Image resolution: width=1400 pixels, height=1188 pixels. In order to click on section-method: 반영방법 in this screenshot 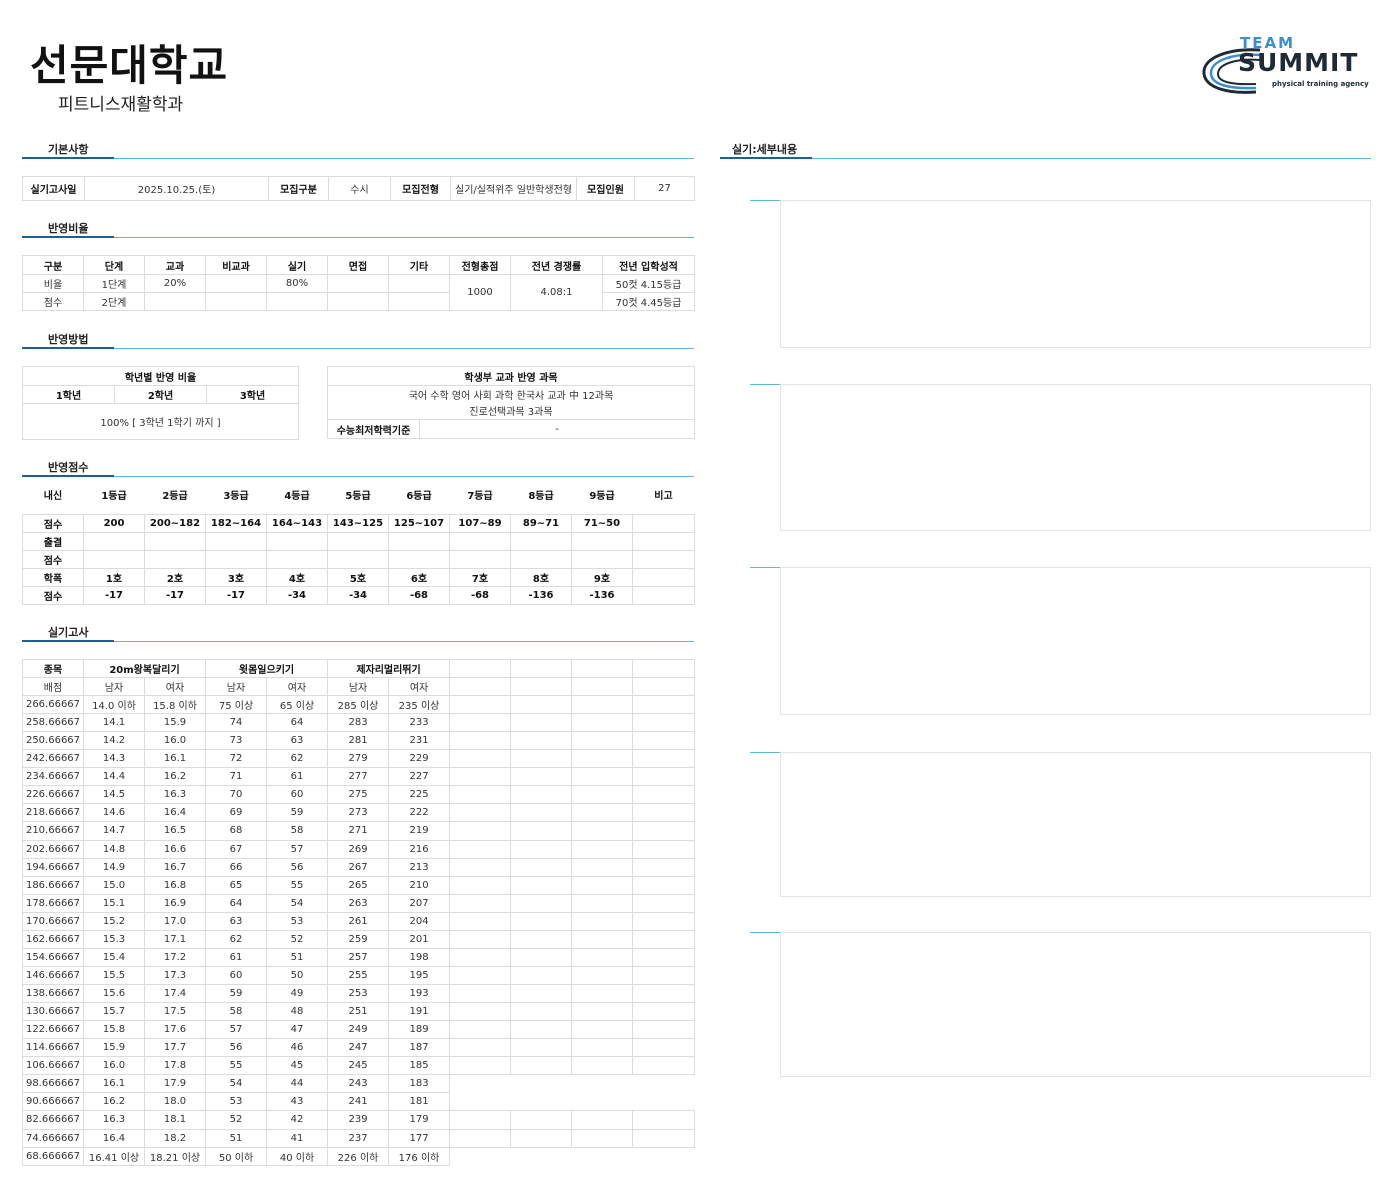, I will do `click(358, 339)`.